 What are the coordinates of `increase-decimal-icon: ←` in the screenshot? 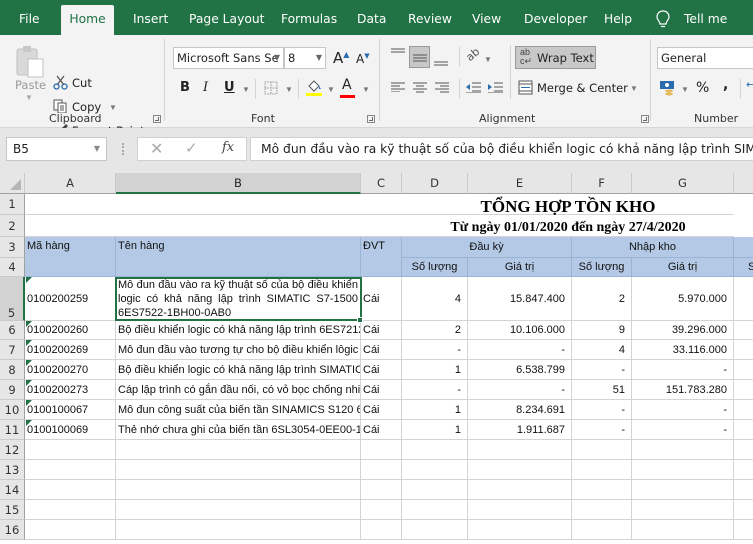 It's located at (749, 84).